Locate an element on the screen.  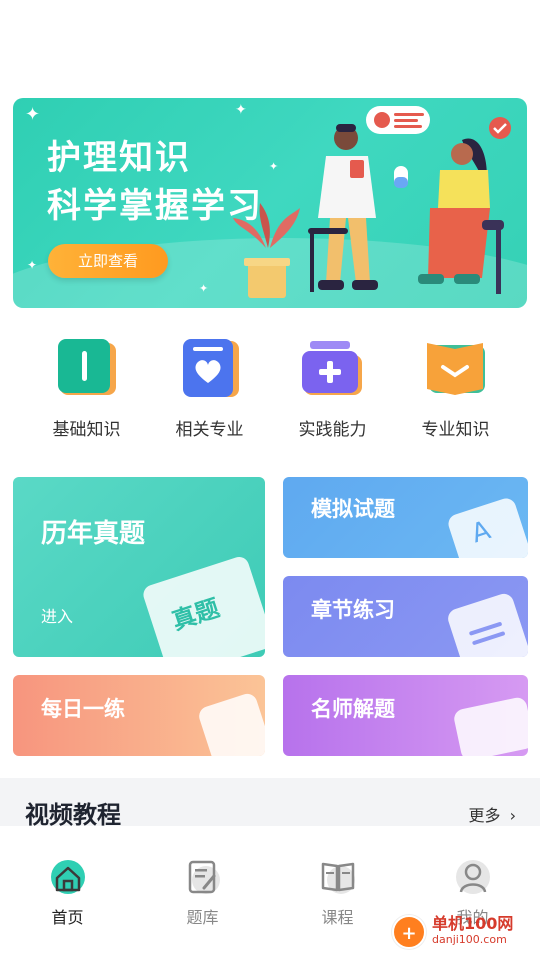
teacher-solution-card: 名师解题 is located at coordinates (405, 715).